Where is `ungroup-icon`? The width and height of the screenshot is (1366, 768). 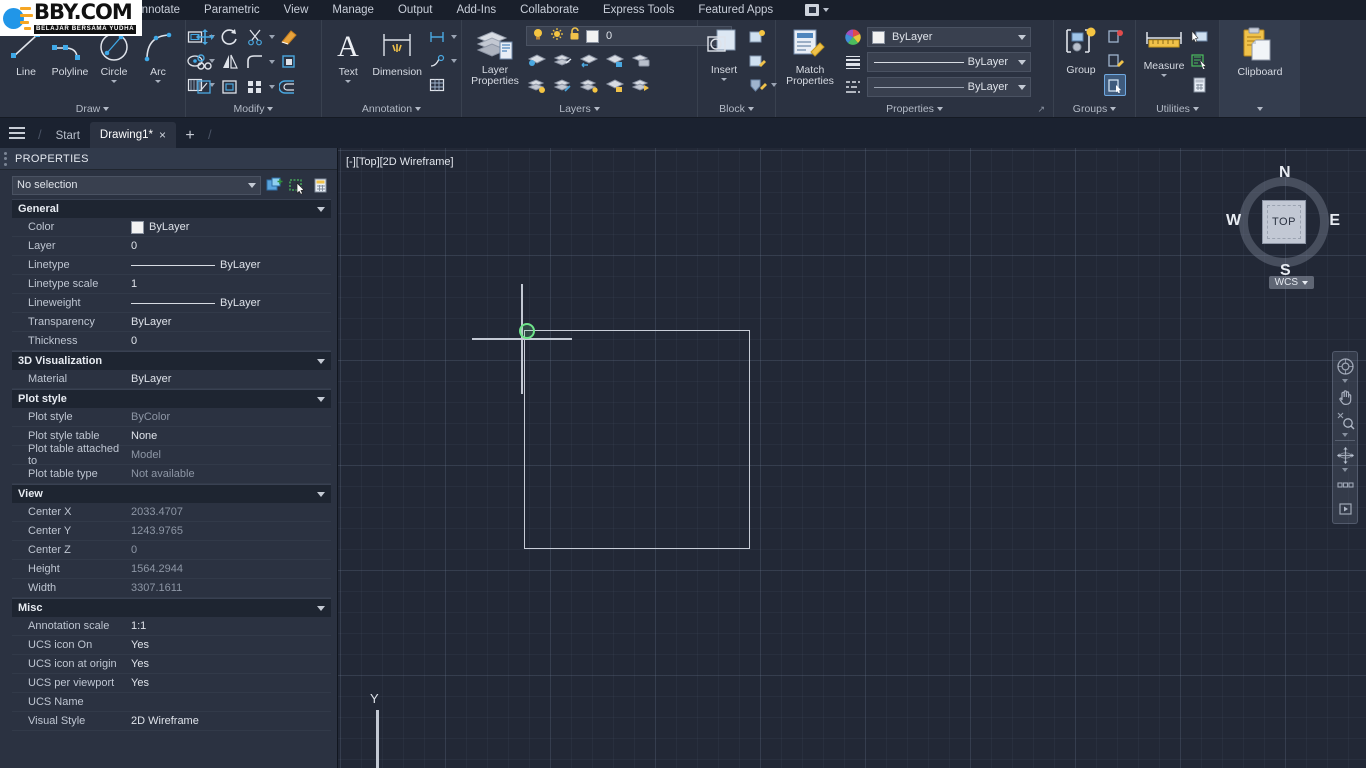
ungroup-icon is located at coordinates (1115, 37).